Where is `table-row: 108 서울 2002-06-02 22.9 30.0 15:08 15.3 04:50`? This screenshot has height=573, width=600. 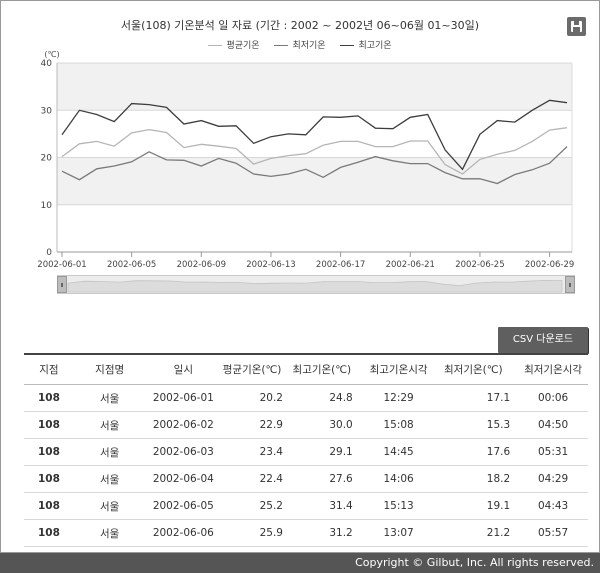
table-row: 108 서울 2002-06-02 22.9 30.0 15:08 15.3 04:50 is located at coordinates (306, 425).